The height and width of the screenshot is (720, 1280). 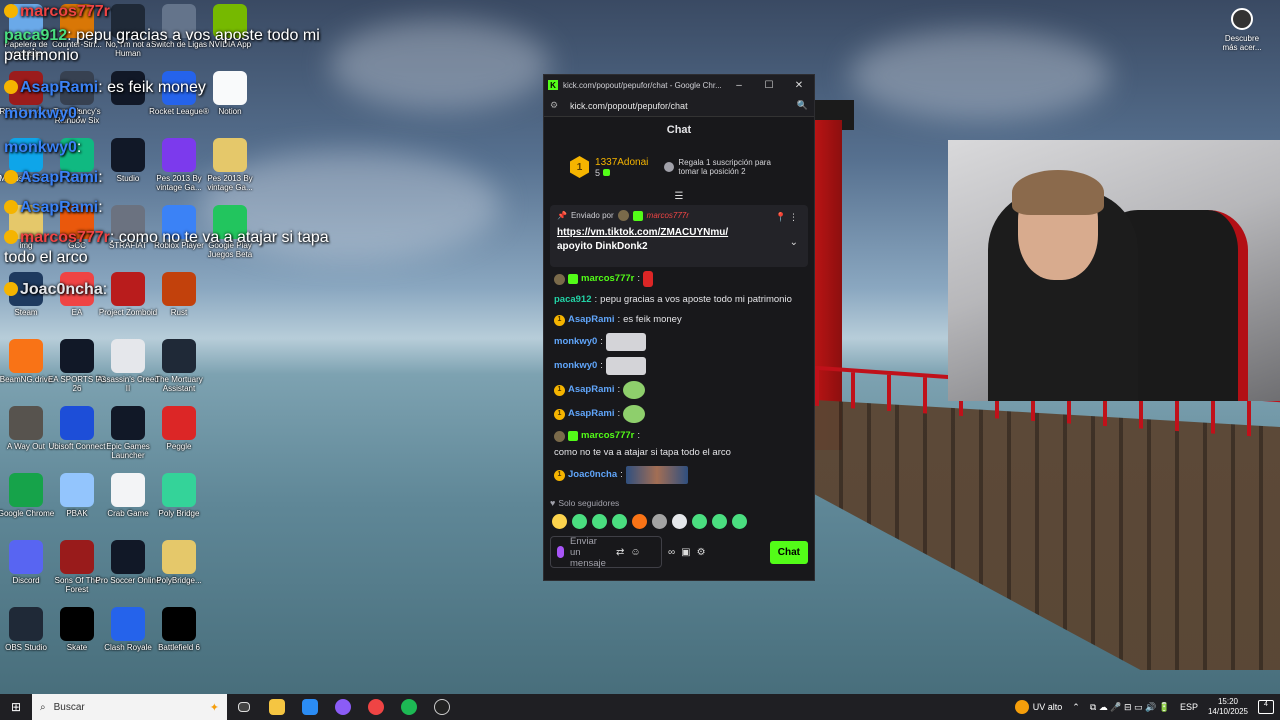 What do you see at coordinates (573, 300) in the screenshot?
I see `chat-username: paca912` at bounding box center [573, 300].